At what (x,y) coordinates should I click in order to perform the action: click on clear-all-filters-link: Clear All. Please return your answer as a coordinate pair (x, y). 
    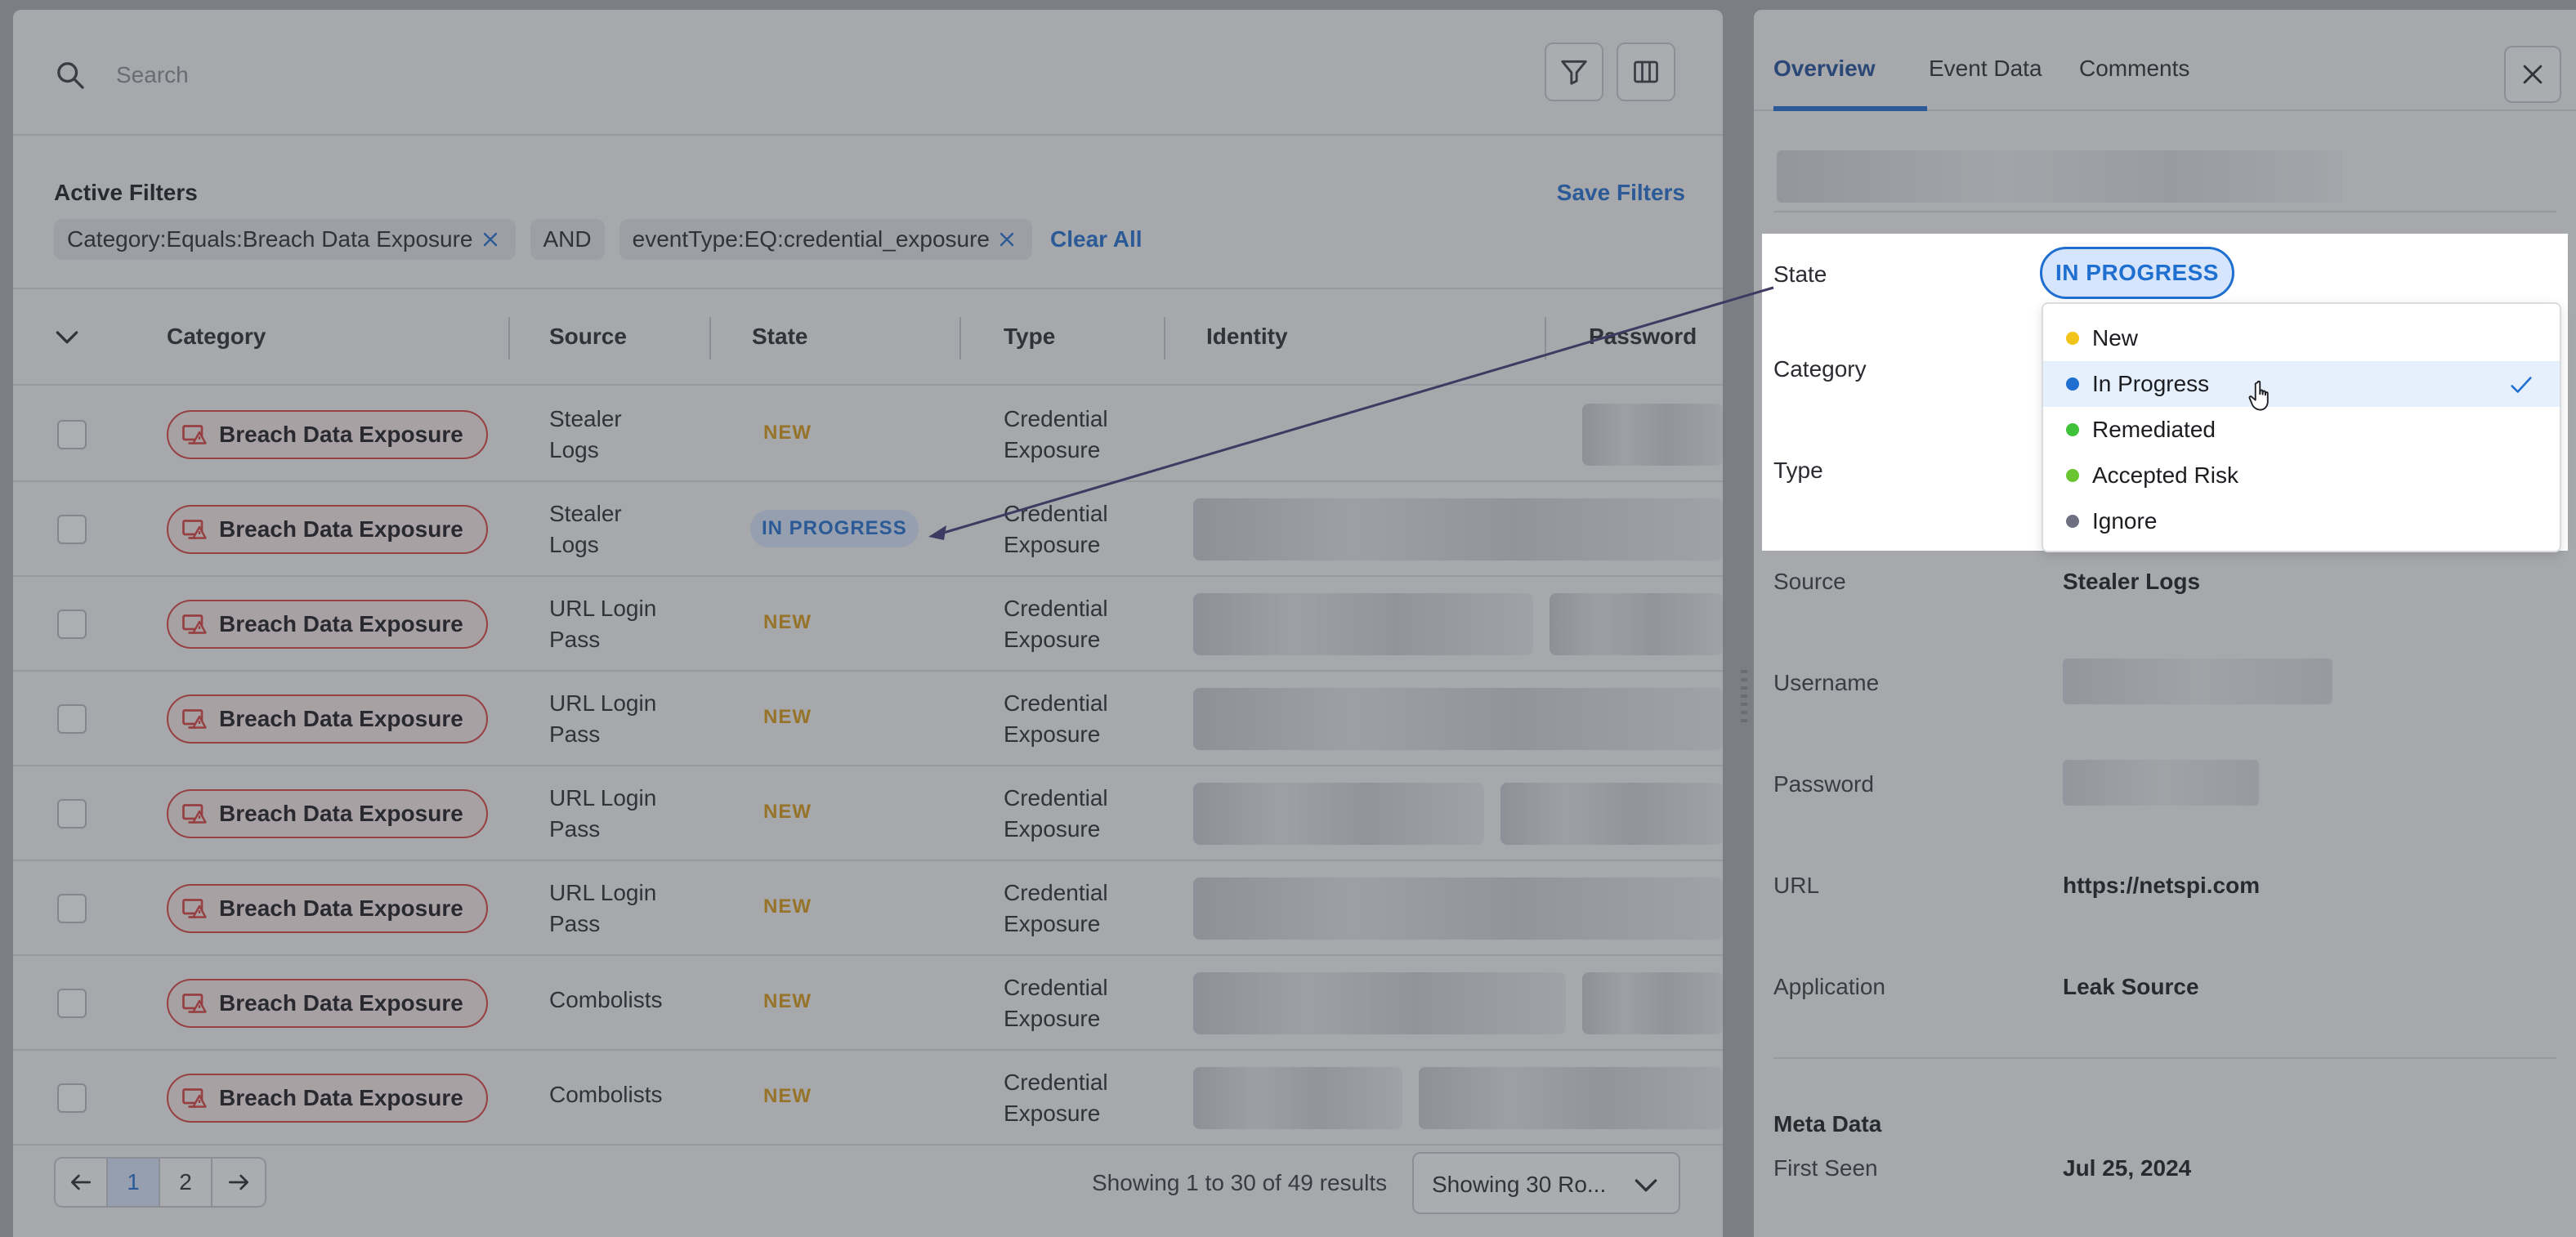
    Looking at the image, I should click on (1096, 239).